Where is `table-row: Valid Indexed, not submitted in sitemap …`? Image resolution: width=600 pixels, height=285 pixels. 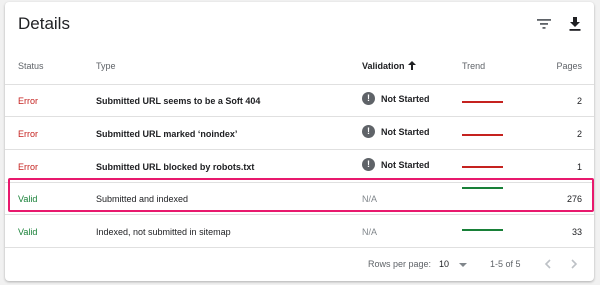
table-row: Valid Indexed, not submitted in sitemap … is located at coordinates (299, 231).